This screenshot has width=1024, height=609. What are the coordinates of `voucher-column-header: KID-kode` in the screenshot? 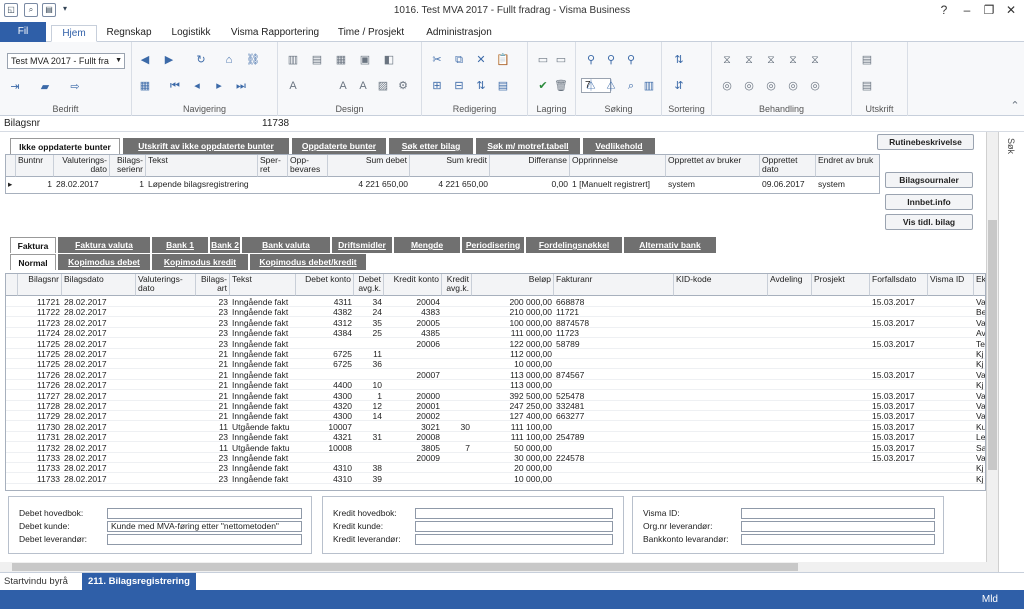 It's located at (721, 285).